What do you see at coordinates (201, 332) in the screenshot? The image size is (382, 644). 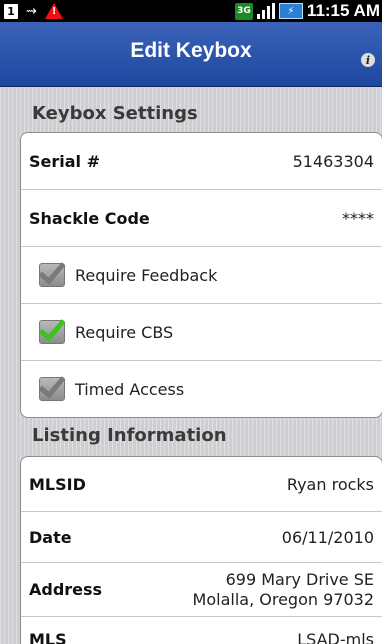 I see `require-cbs-row: Require CBS` at bounding box center [201, 332].